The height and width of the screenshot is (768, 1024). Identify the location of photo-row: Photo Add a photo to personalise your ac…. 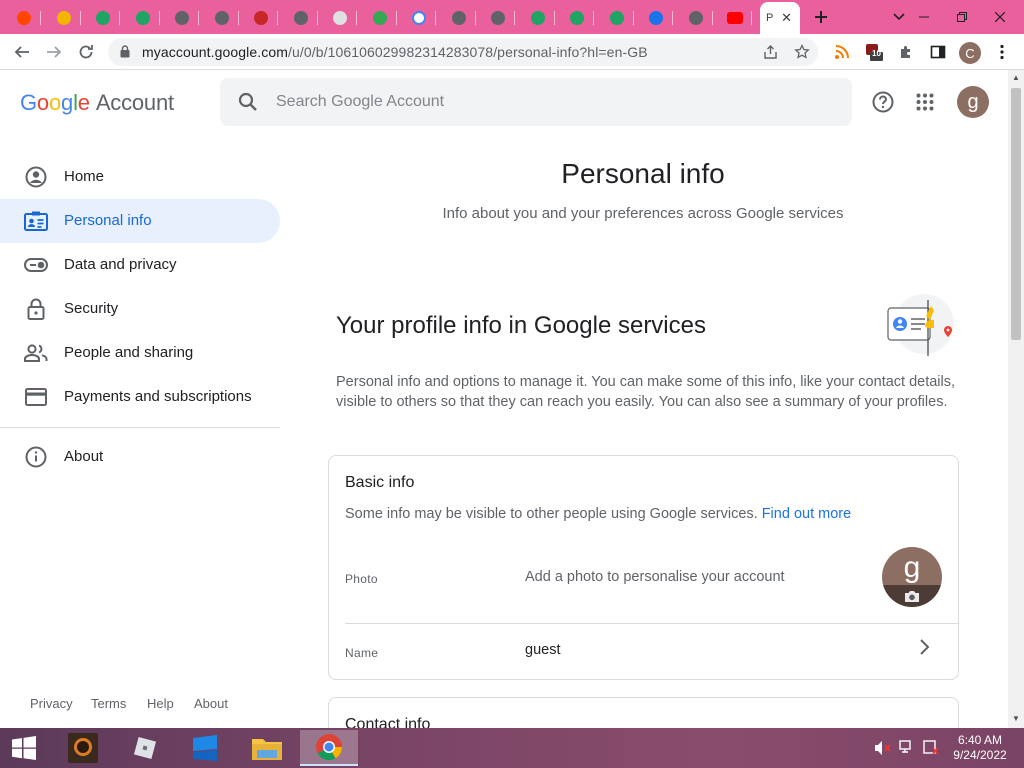
(643, 581).